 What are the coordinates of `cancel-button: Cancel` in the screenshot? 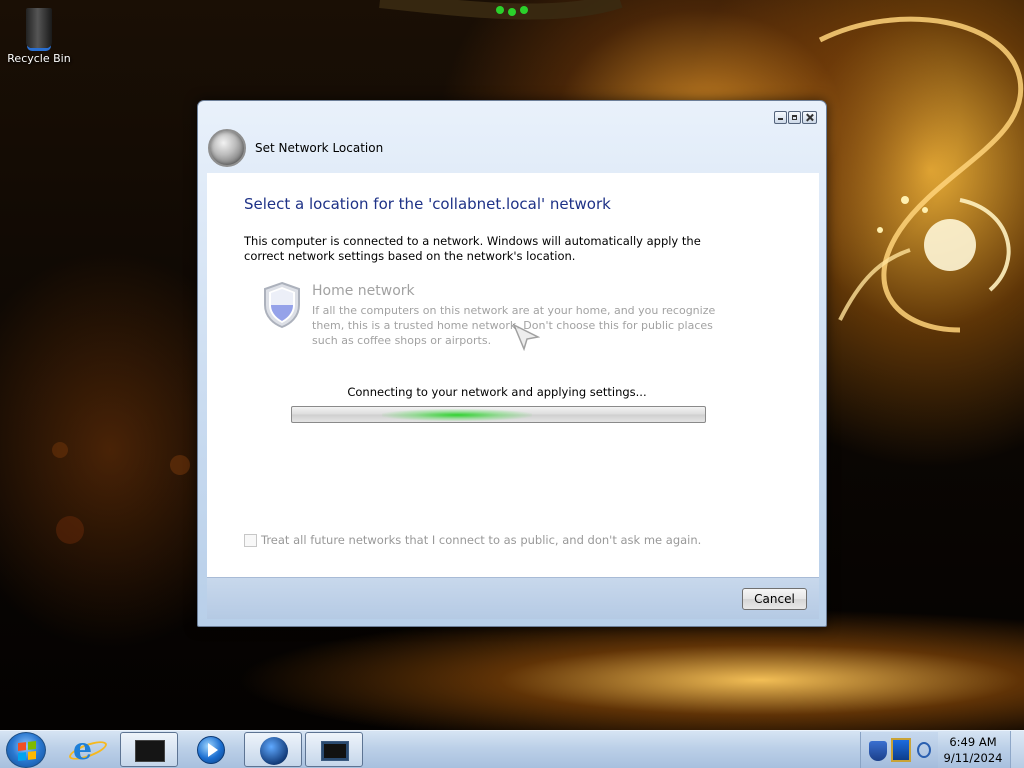 It's located at (774, 599).